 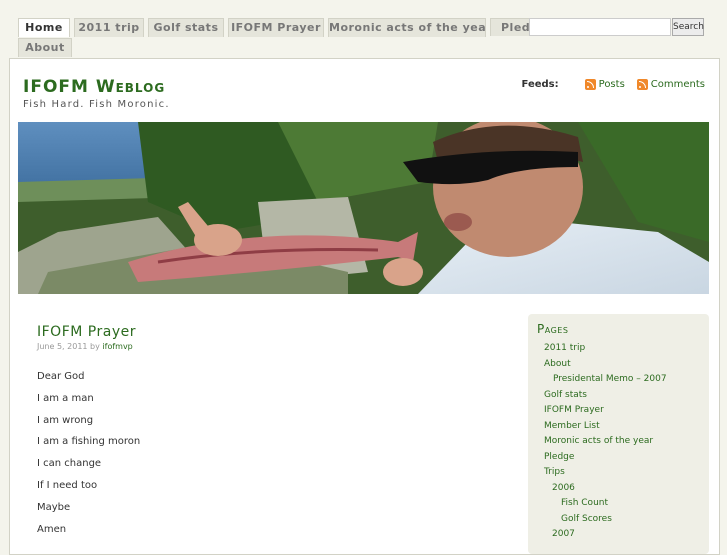 I want to click on feeds-label: Feeds:, so click(x=540, y=84).